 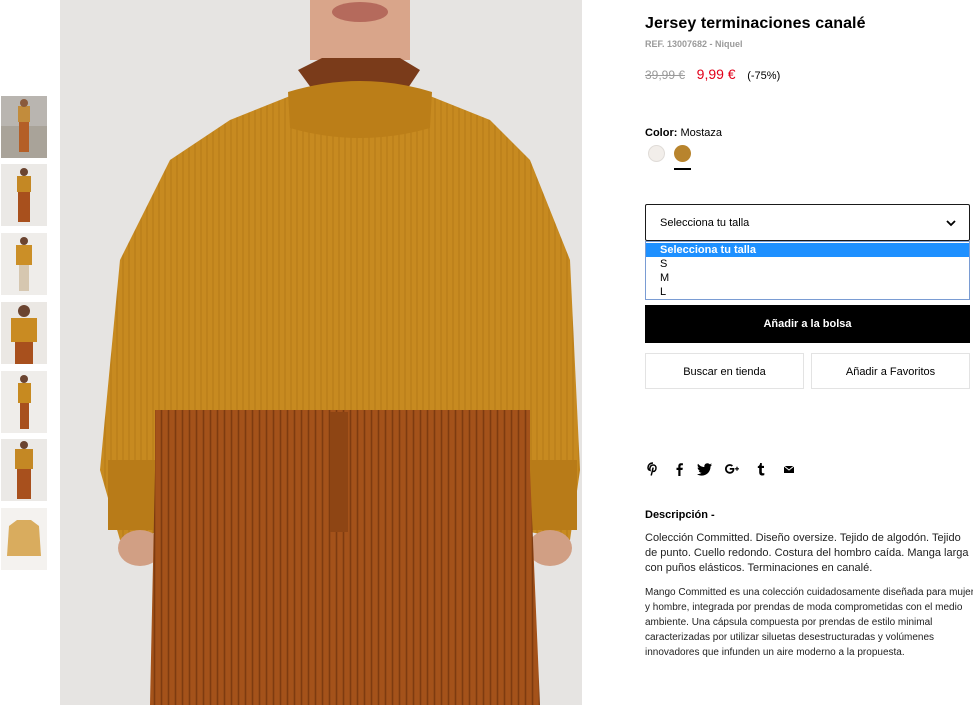 What do you see at coordinates (661, 133) in the screenshot?
I see `color-label-prefix: Color:` at bounding box center [661, 133].